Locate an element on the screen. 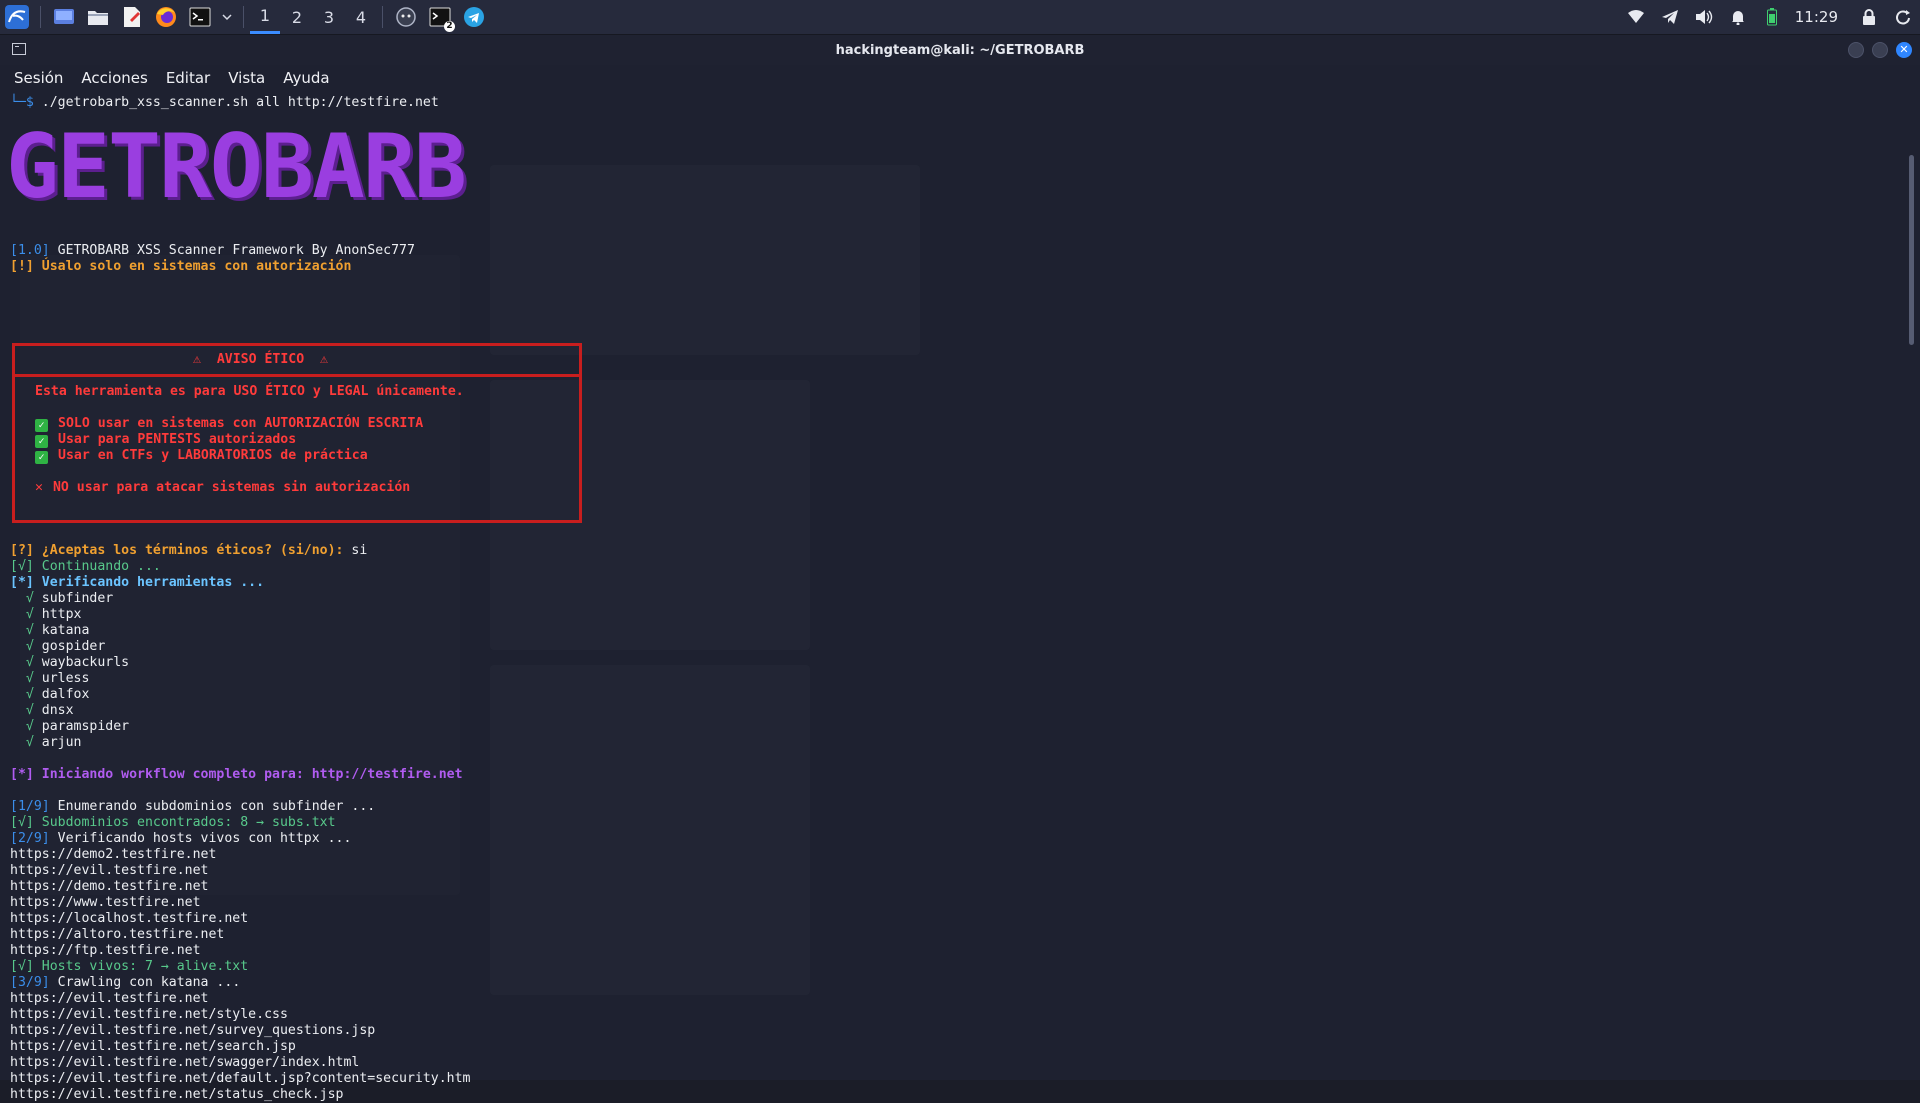 The height and width of the screenshot is (1103, 1920). crawled-url: https://evil.testfire.net/search.jsp is located at coordinates (153, 1046).